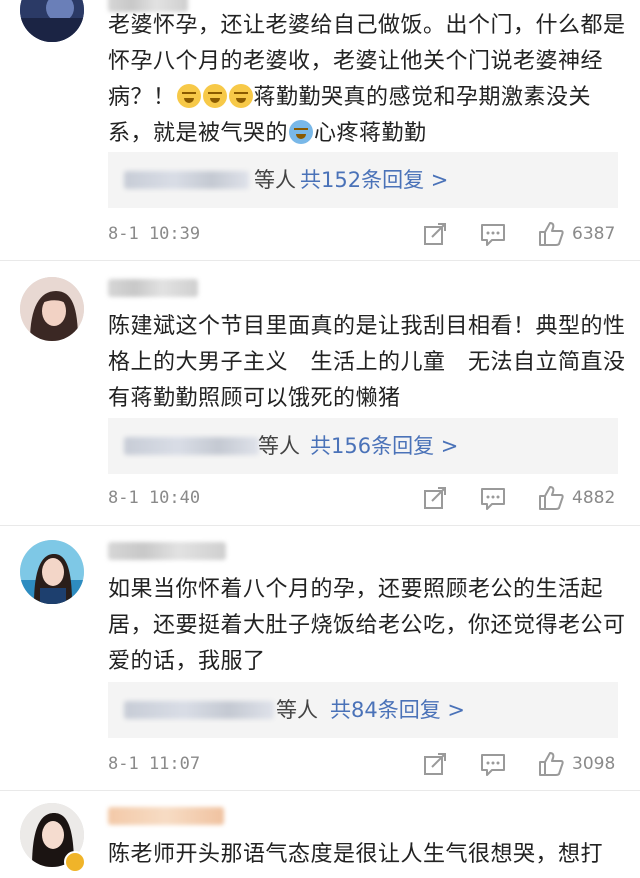  What do you see at coordinates (320, 834) in the screenshot?
I see `comment-item-4: 陈老师开头那语气态度是很让人生气很想哭，想打` at bounding box center [320, 834].